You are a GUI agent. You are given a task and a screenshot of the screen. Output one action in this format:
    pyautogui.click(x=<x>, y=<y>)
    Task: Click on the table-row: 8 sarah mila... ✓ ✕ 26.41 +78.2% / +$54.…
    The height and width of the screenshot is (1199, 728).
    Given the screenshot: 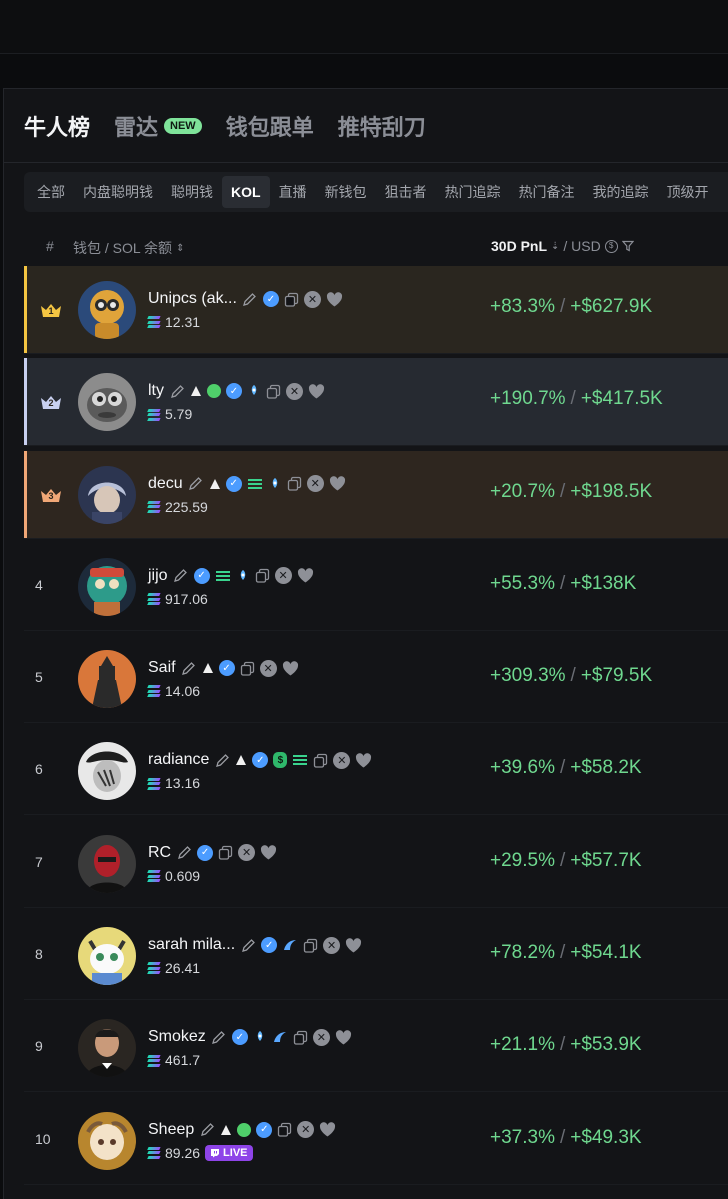 What is the action you would take?
    pyautogui.click(x=376, y=956)
    